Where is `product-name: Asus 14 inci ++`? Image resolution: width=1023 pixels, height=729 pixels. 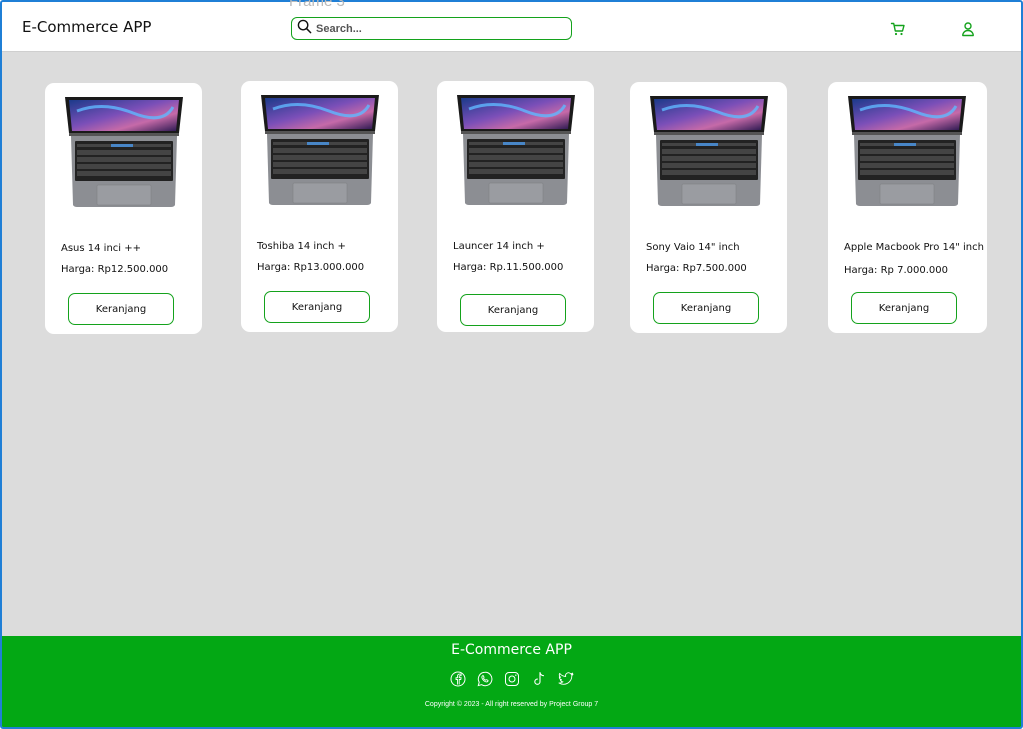 product-name: Asus 14 inci ++ is located at coordinates (101, 248).